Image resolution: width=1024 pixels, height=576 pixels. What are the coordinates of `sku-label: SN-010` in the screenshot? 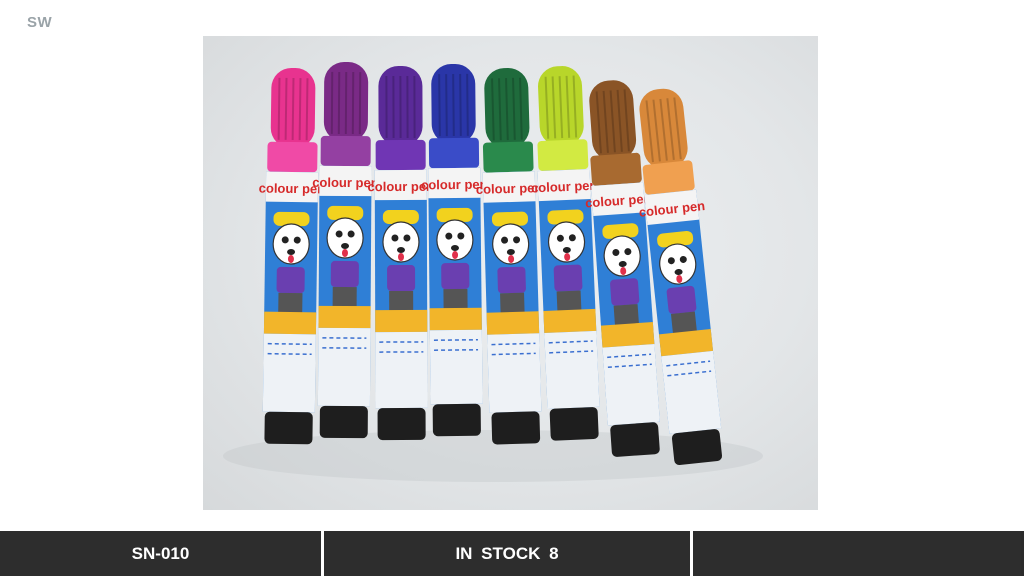 It's located at (160, 553).